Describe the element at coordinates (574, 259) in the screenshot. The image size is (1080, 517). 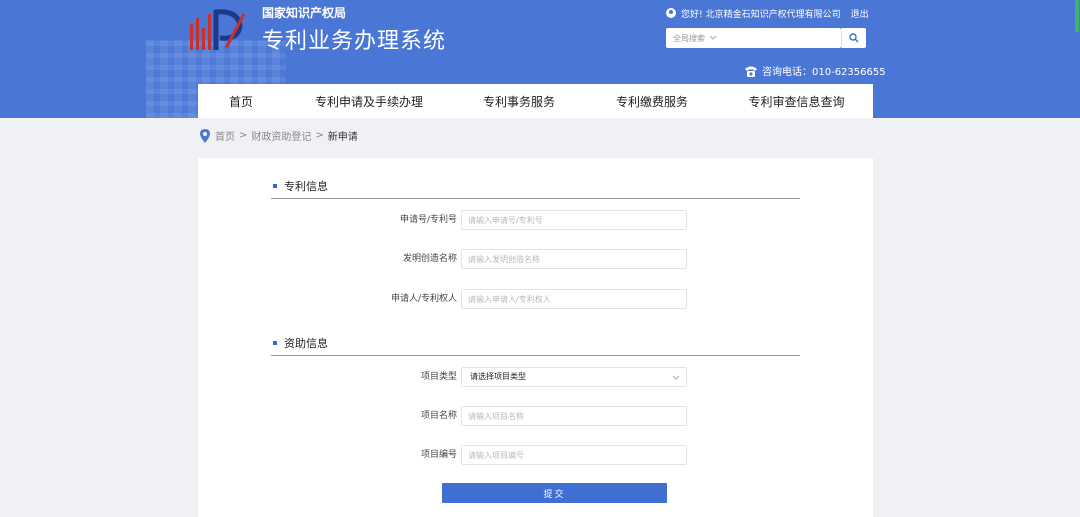
I see `invention-name-input` at that location.